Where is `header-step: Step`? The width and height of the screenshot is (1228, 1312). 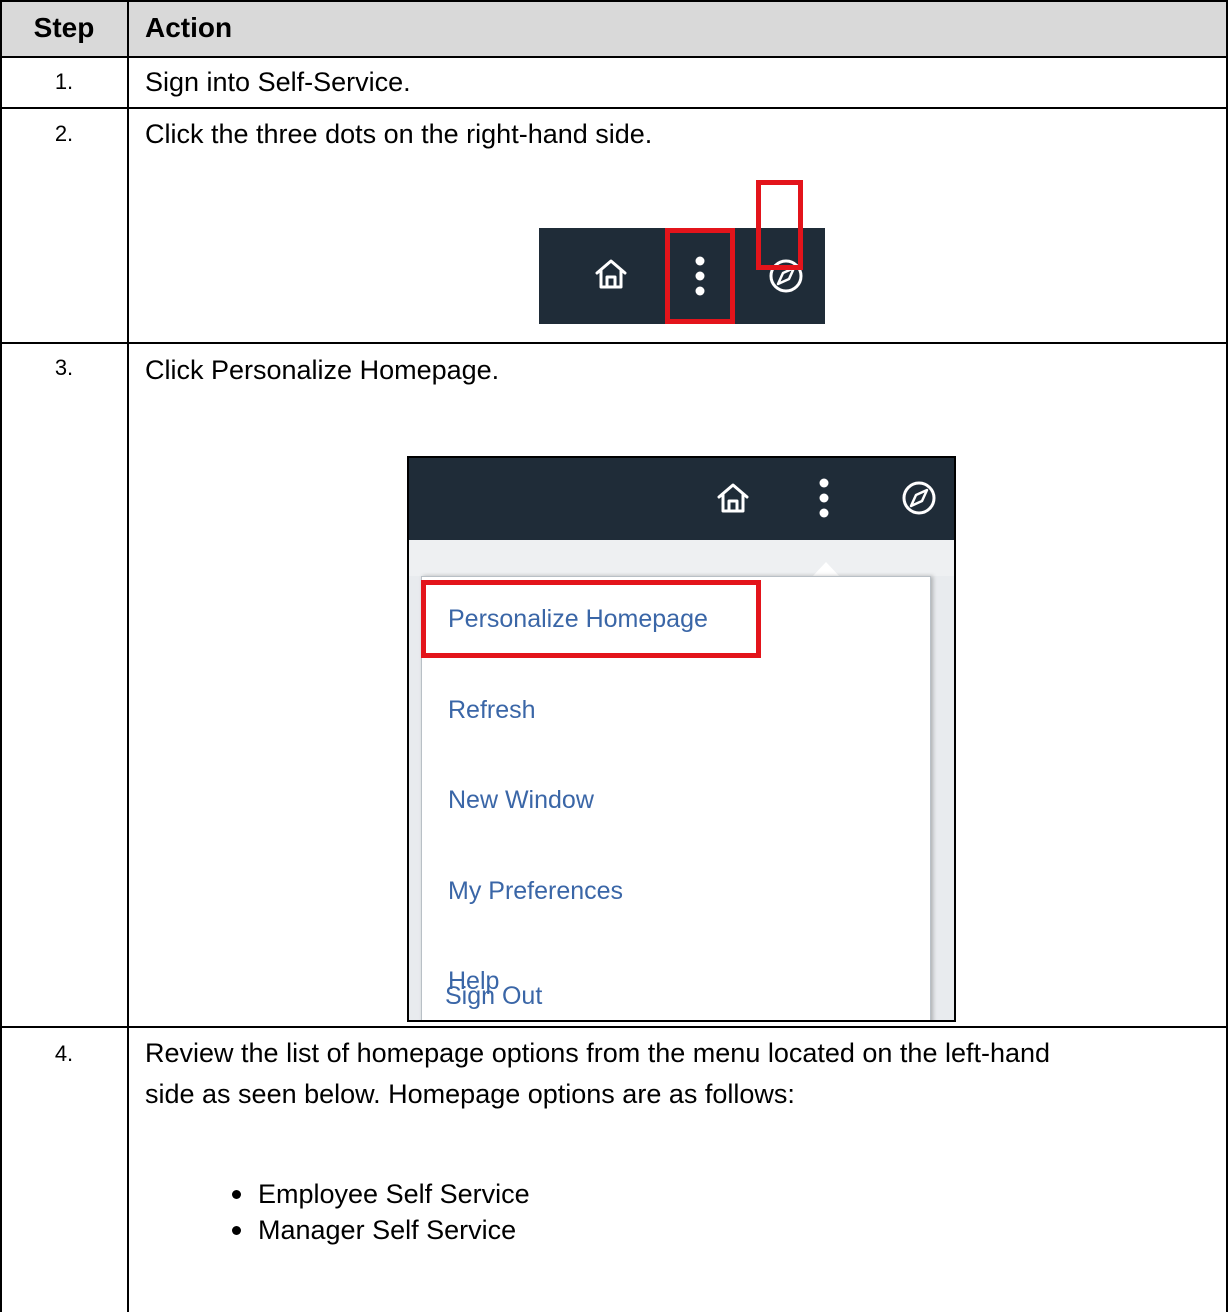 header-step: Step is located at coordinates (64, 27).